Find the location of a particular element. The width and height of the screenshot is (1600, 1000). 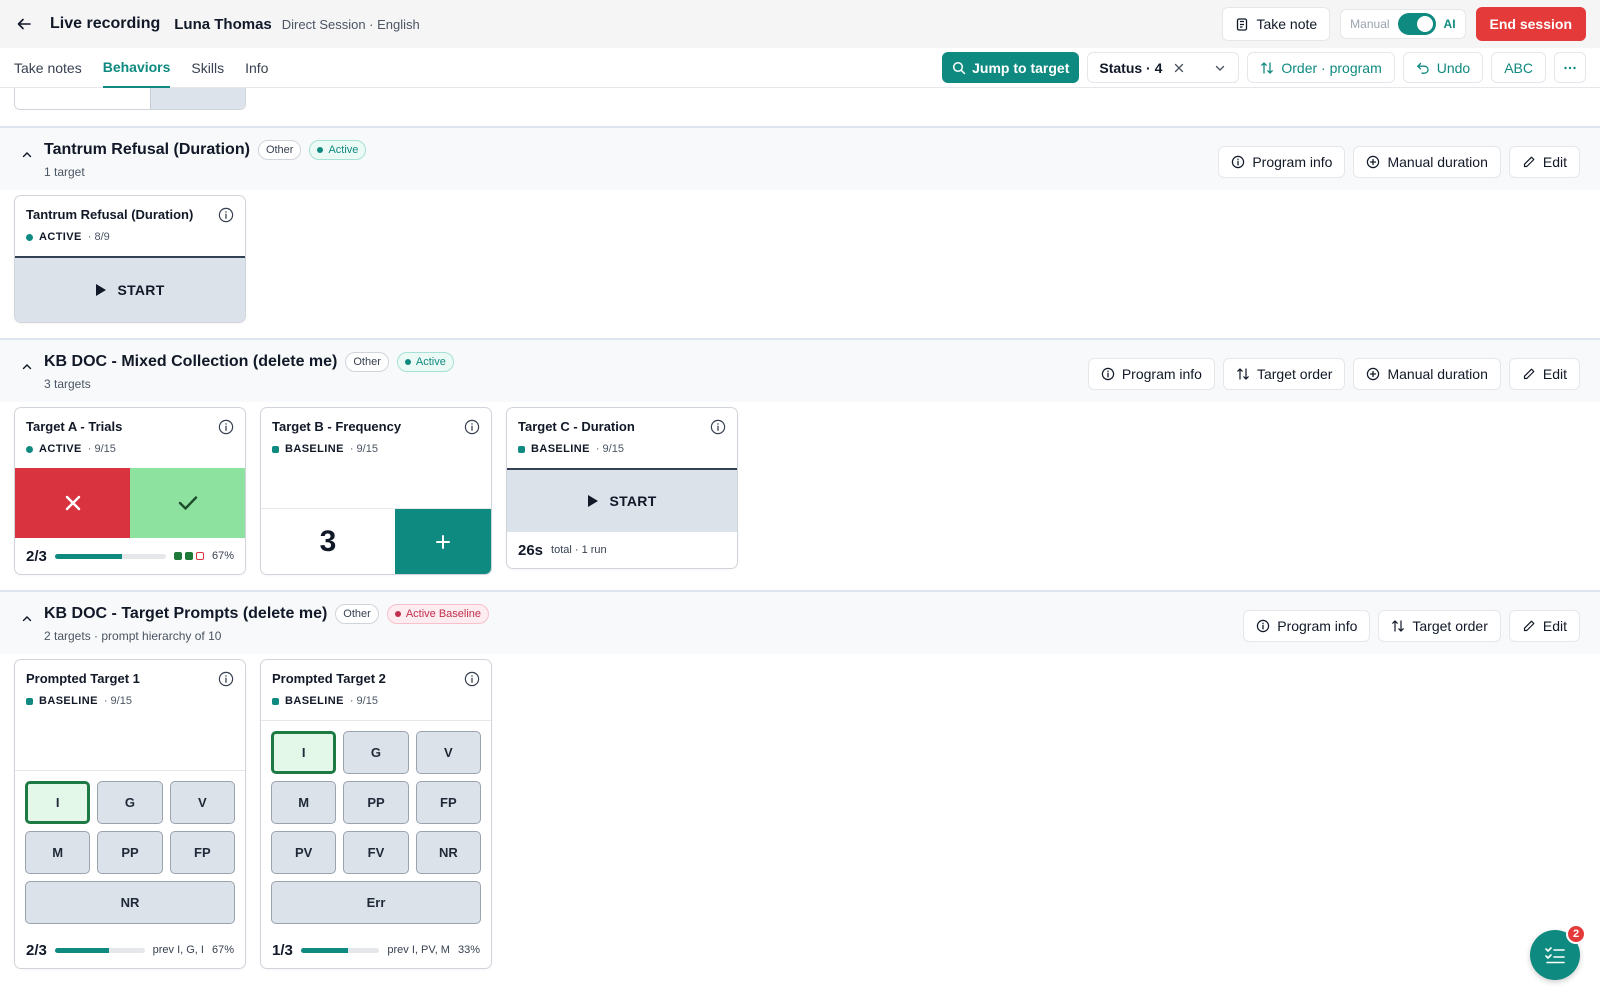

plus-circle-icon is located at coordinates (1373, 162).